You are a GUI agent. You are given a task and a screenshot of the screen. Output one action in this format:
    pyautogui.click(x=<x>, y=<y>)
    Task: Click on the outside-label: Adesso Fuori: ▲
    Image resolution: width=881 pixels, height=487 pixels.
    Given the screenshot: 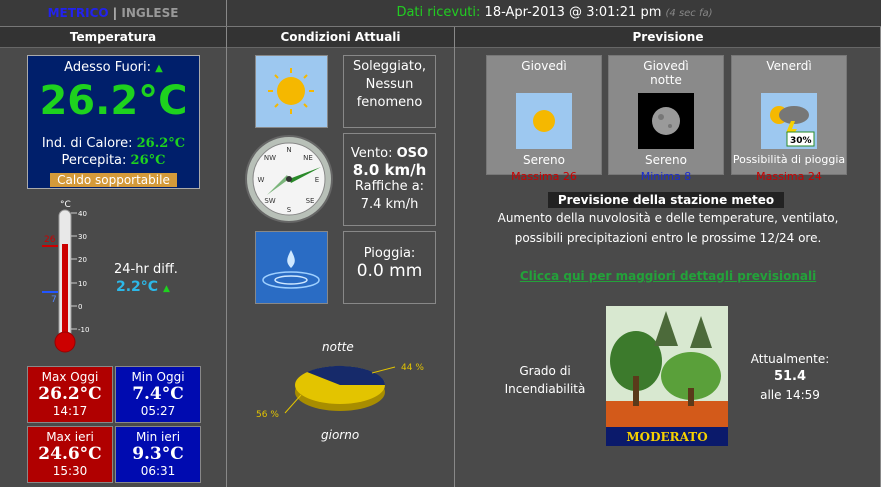 What is the action you would take?
    pyautogui.click(x=113, y=67)
    